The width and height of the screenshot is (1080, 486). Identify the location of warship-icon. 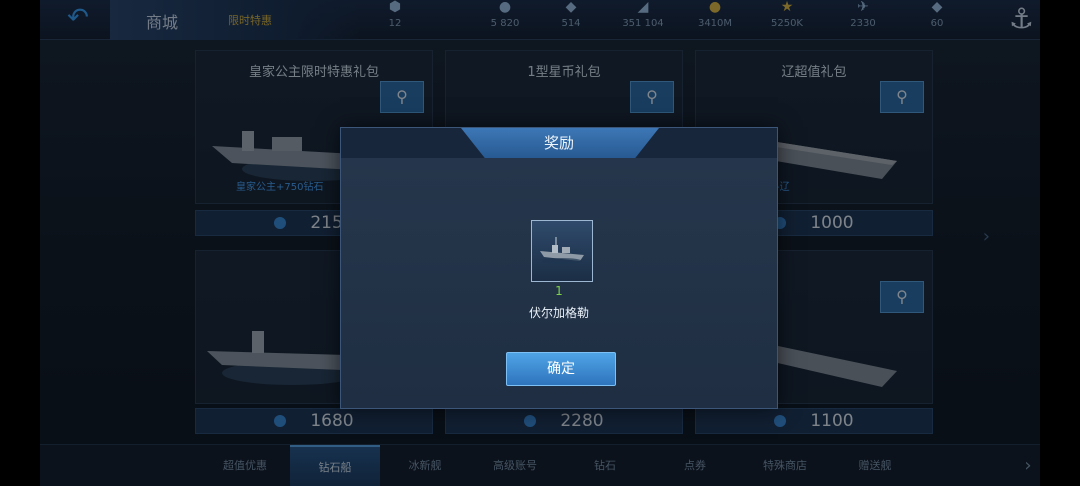
(562, 250).